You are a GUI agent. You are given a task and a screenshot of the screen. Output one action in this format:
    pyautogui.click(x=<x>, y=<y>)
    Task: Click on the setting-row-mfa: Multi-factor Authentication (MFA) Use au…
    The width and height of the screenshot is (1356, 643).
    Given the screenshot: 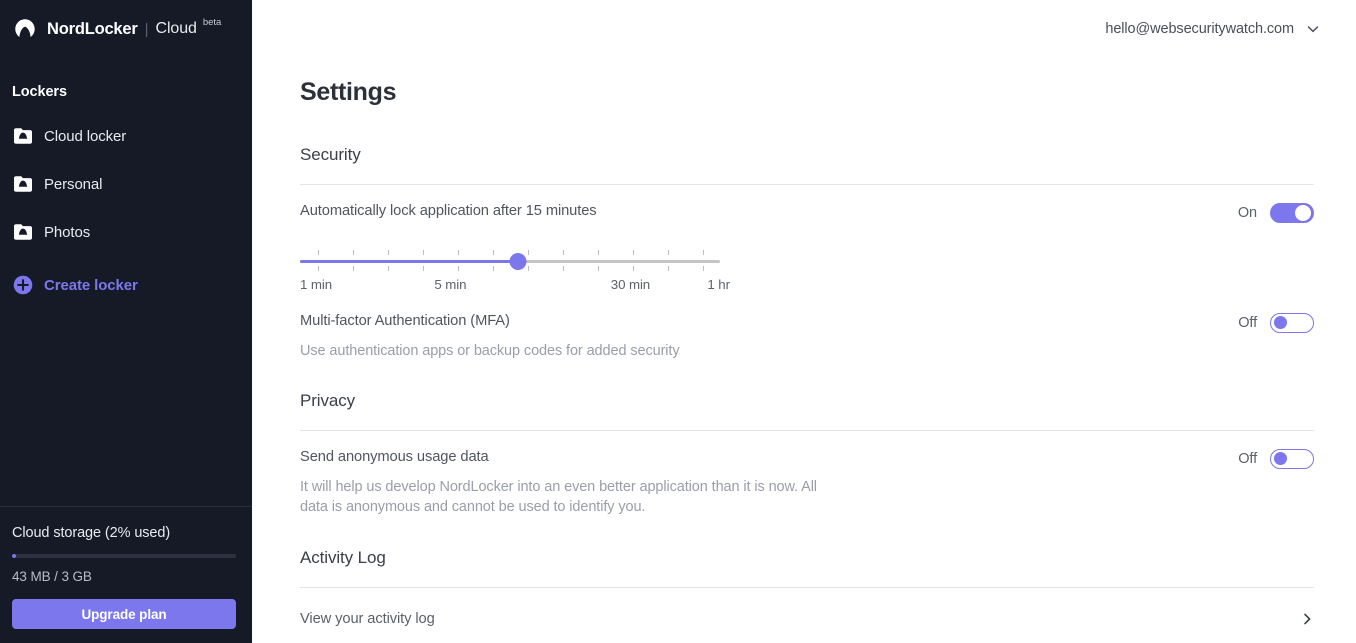 What is the action you would take?
    pyautogui.click(x=807, y=337)
    